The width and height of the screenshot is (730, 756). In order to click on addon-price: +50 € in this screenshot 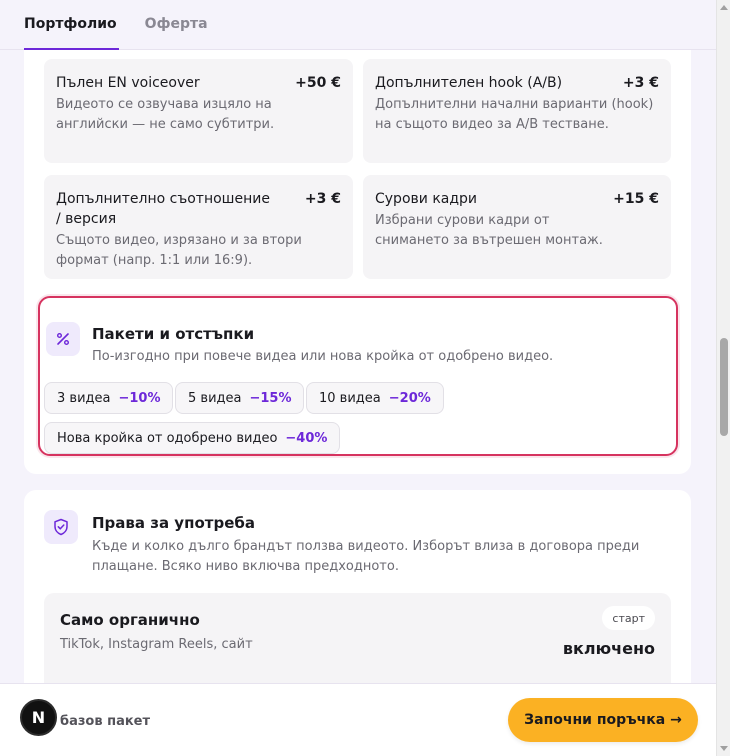, I will do `click(318, 83)`.